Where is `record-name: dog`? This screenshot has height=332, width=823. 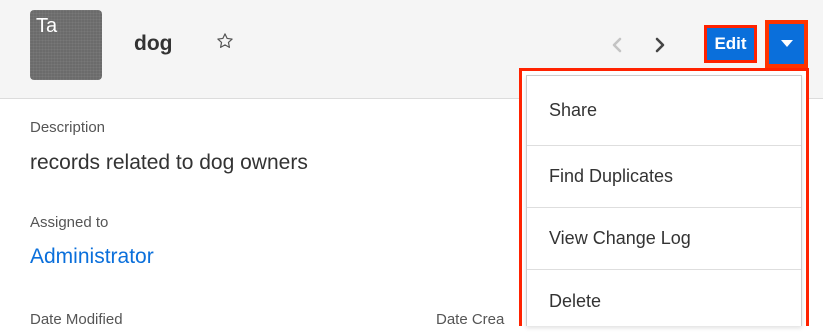 record-name: dog is located at coordinates (153, 43).